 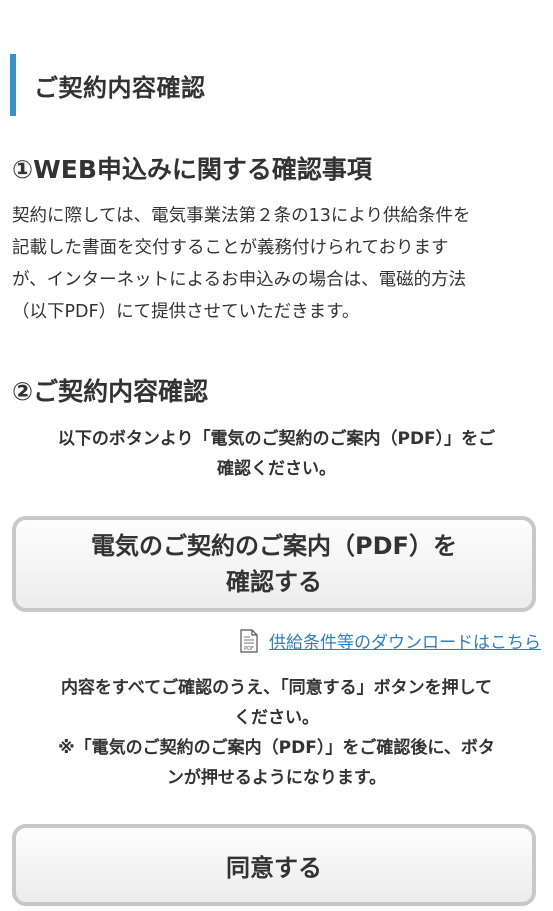 I want to click on download-link-row: PDF 供給条件等のダウンロードはこちら, so click(x=390, y=640).